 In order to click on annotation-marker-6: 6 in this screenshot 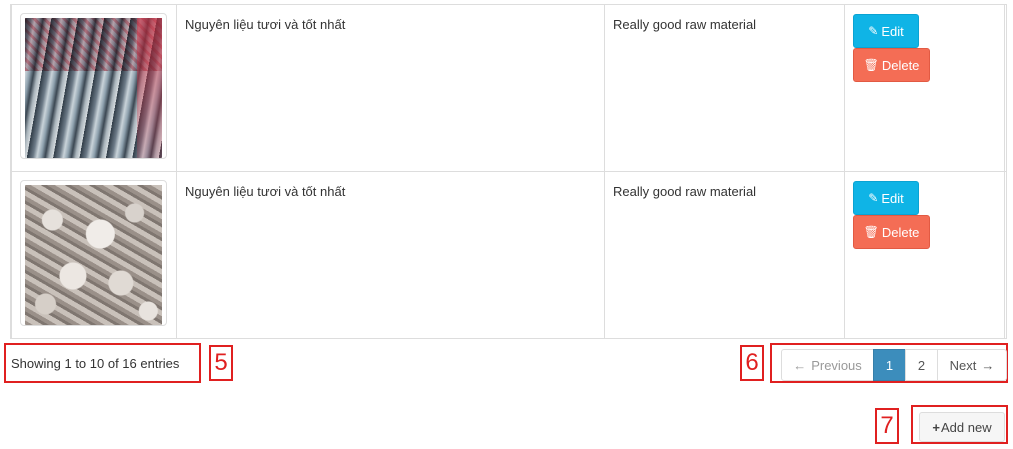, I will do `click(752, 363)`.